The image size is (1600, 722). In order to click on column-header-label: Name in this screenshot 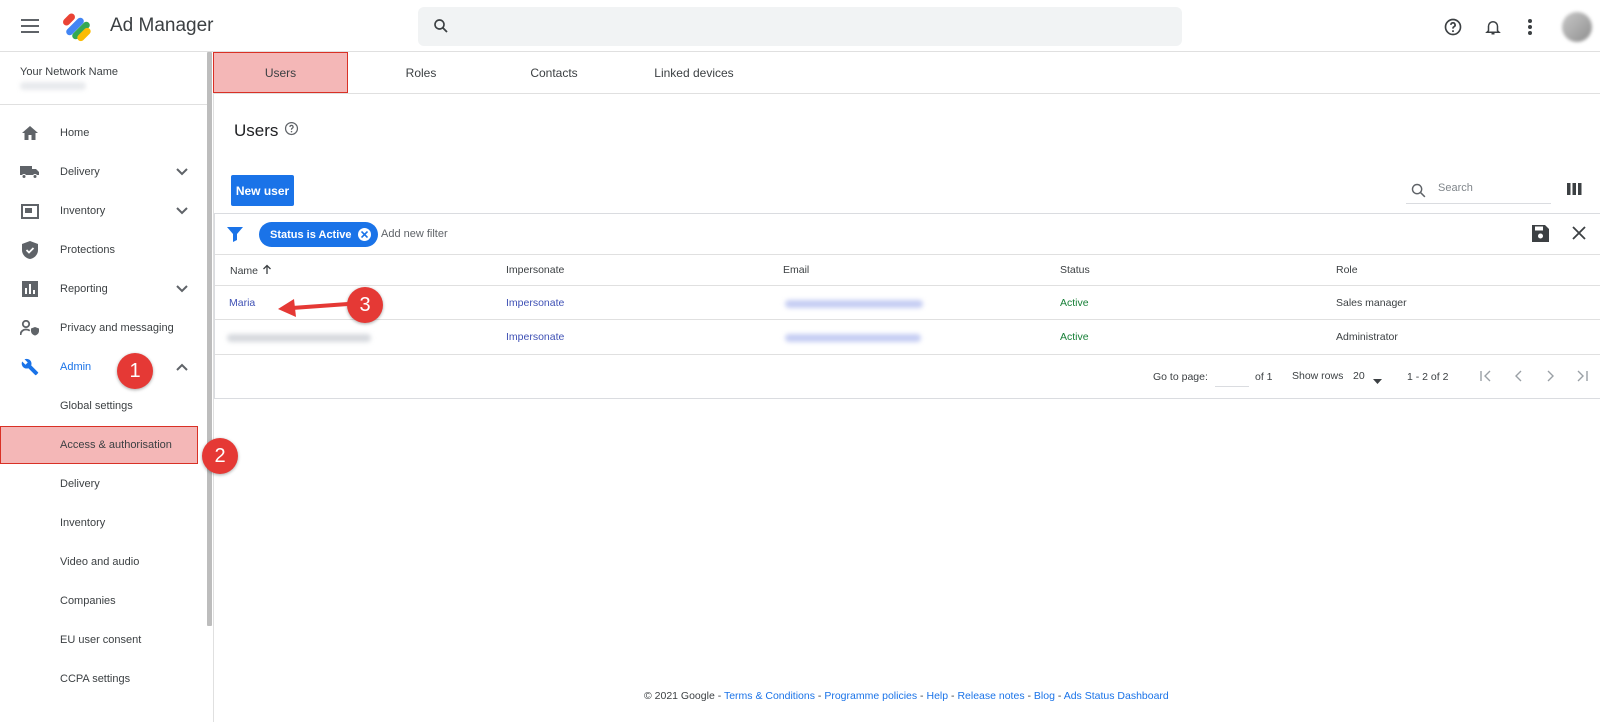, I will do `click(244, 271)`.